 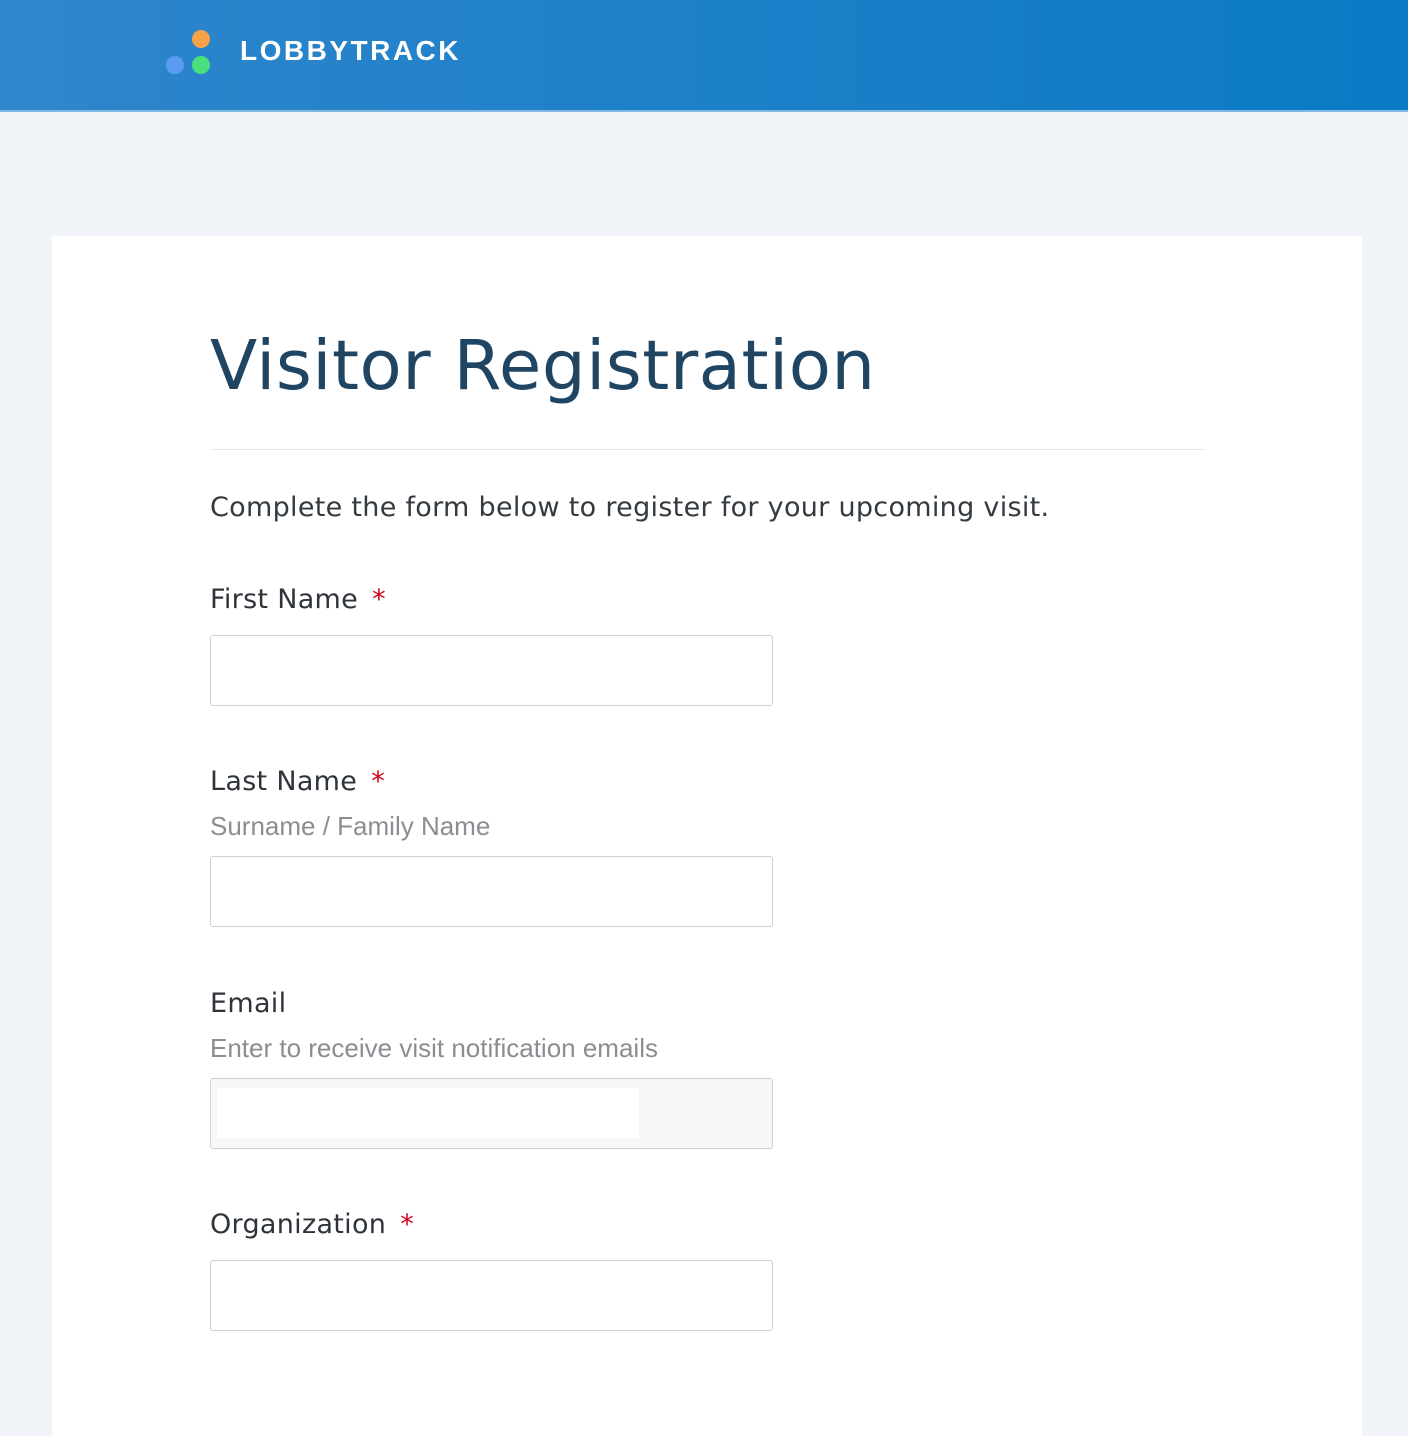 I want to click on logo-dot-green, so click(x=201, y=65).